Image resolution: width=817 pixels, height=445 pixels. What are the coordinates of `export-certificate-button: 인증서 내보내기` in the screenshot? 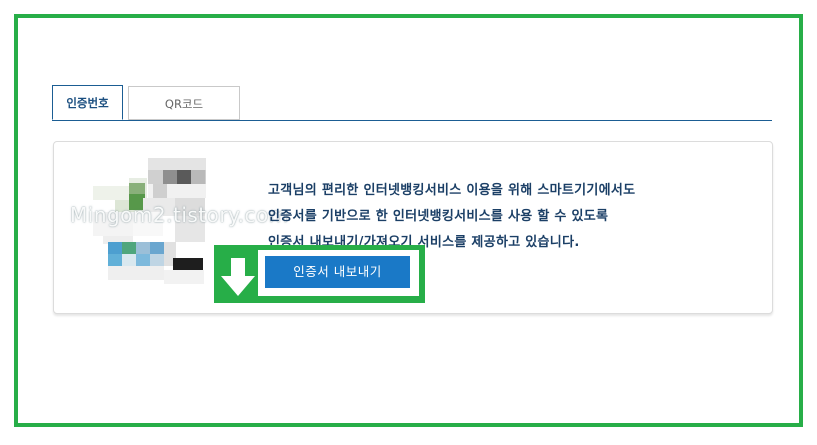 It's located at (337, 272).